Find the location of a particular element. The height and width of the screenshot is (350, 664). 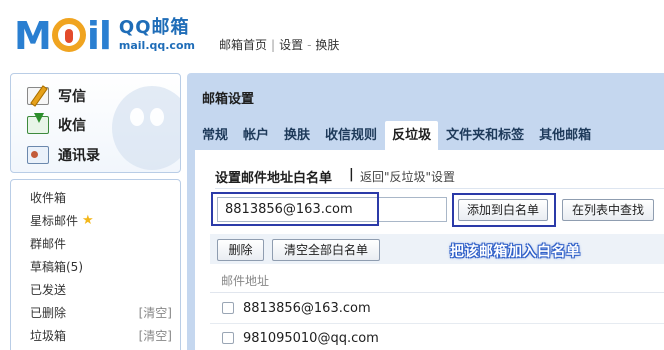

folder-label: 已发送 is located at coordinates (48, 290).